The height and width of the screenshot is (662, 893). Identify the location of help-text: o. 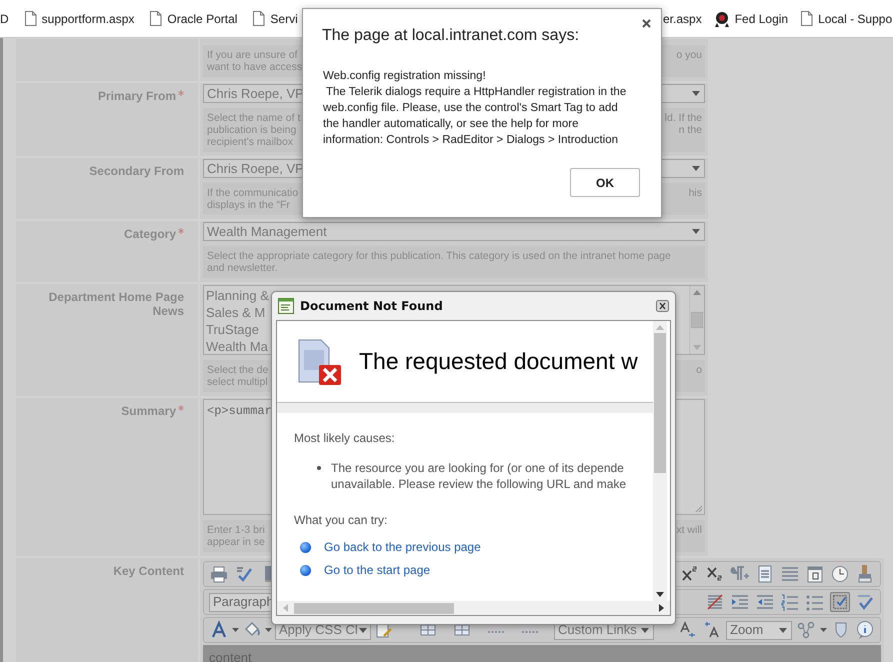
(699, 370).